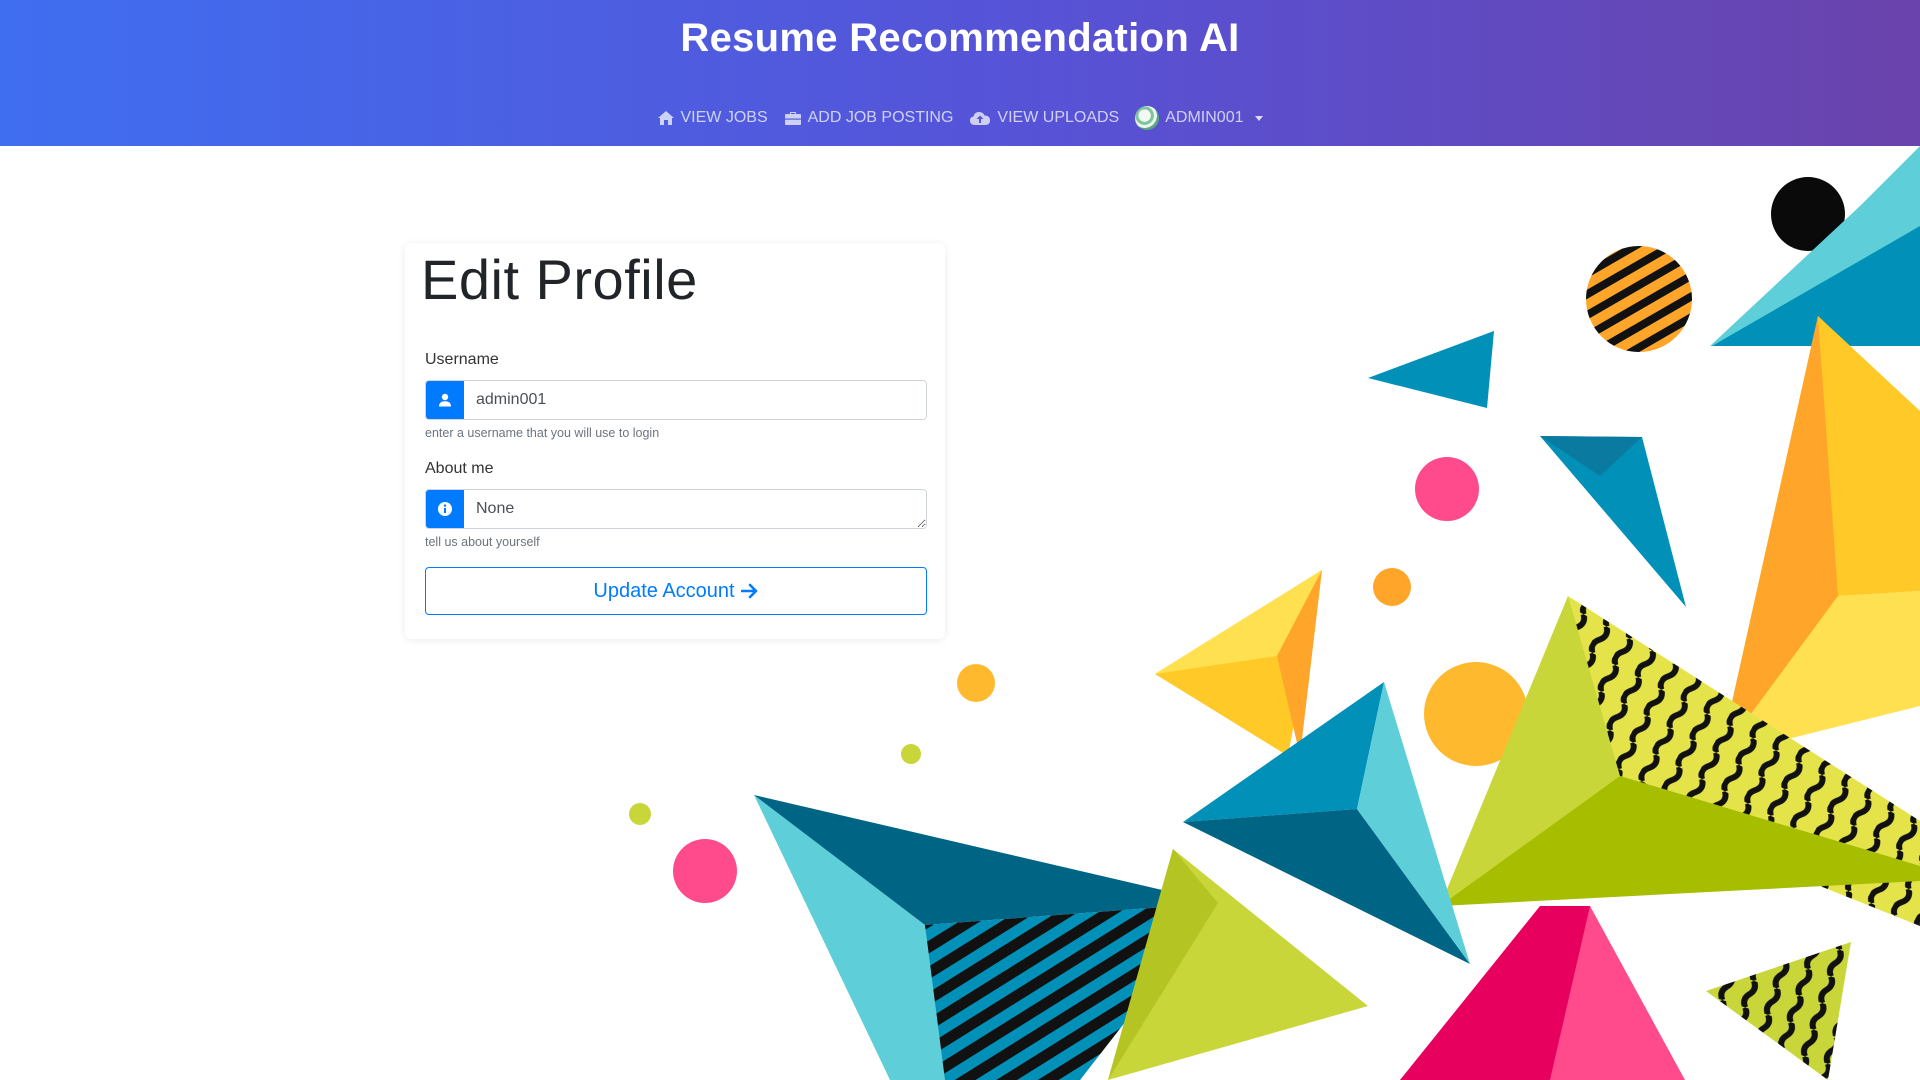 Image resolution: width=1920 pixels, height=1080 pixels. I want to click on caret-down-icon, so click(1259, 118).